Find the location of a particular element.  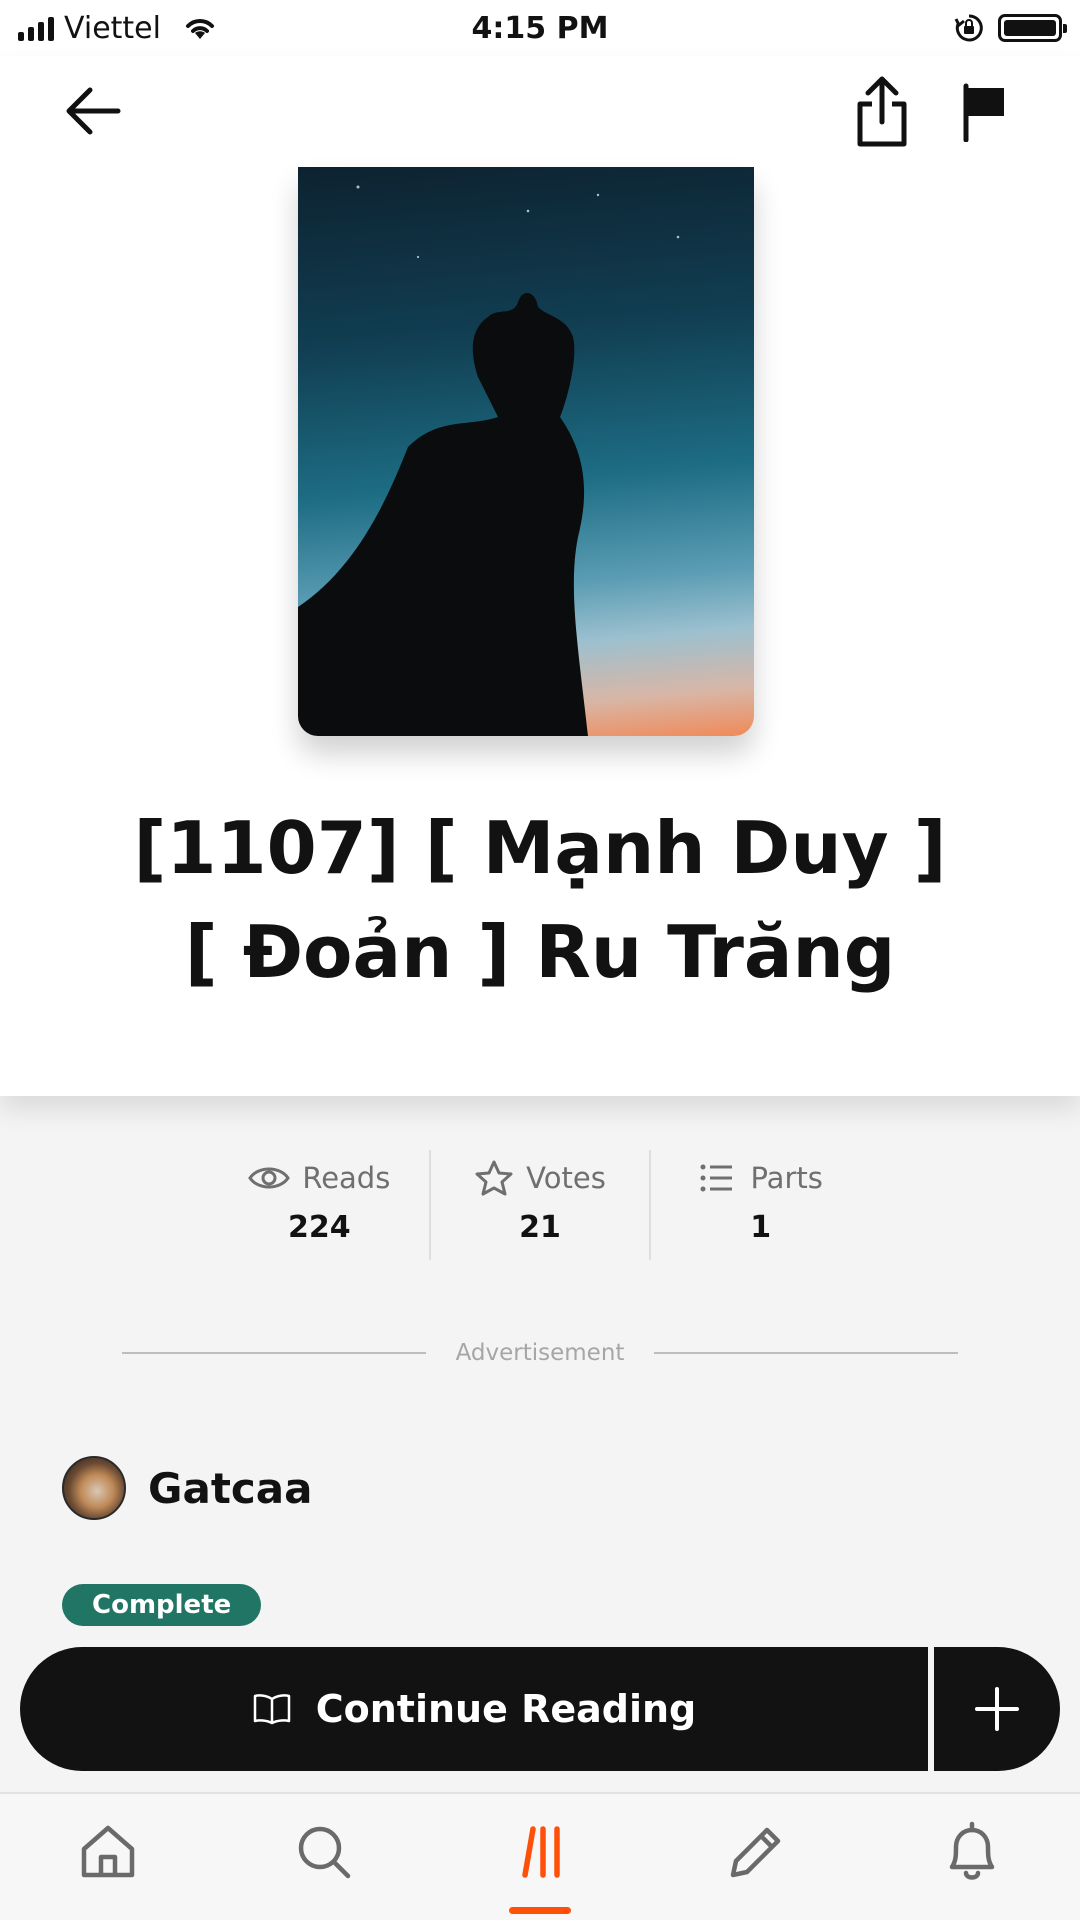

list-icon is located at coordinates (716, 1178).